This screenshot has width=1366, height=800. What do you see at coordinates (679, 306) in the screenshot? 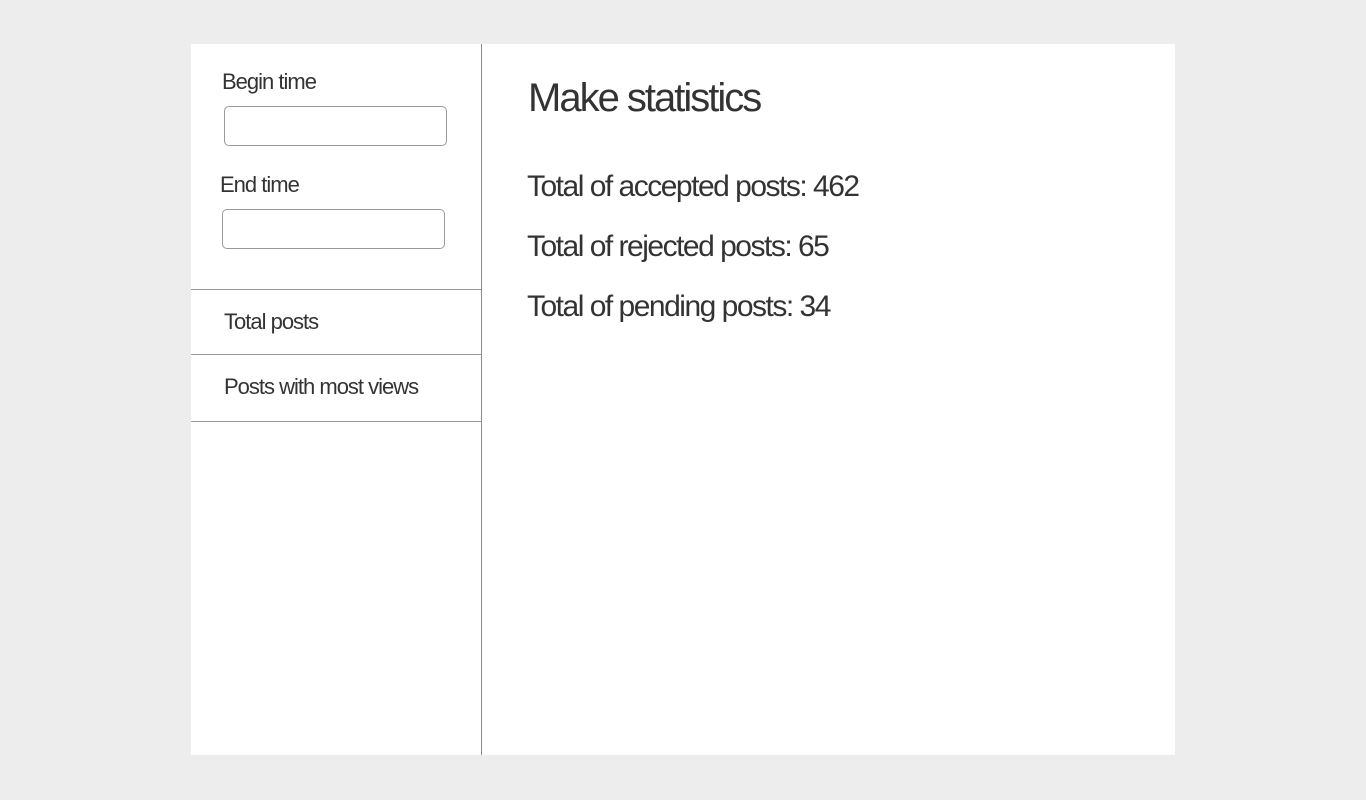
I see `stat-pending-posts: Total of pending posts: 34` at bounding box center [679, 306].